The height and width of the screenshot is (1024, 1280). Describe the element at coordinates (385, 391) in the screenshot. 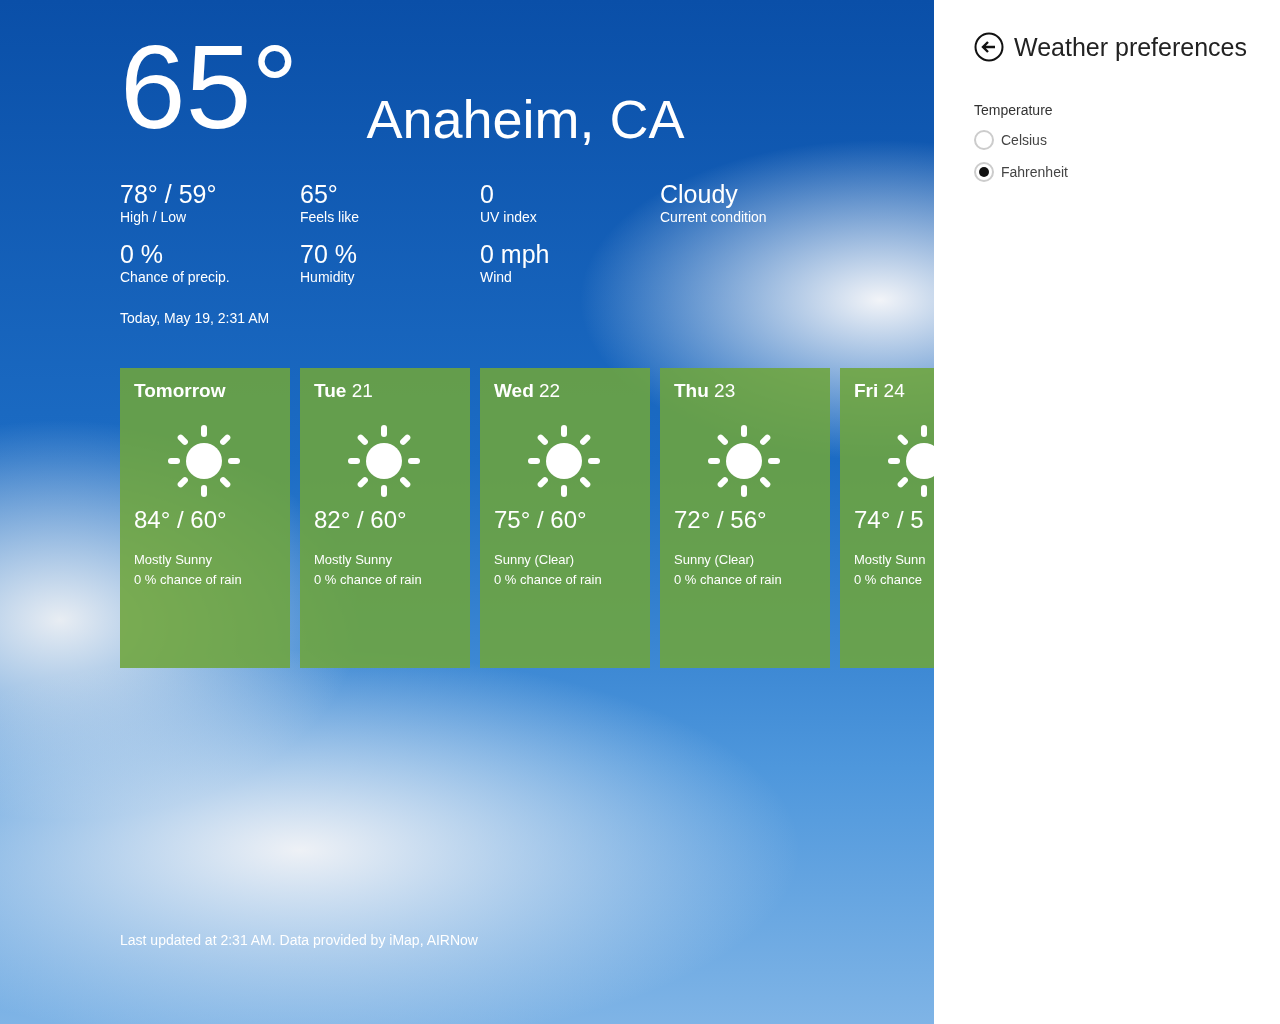

I see `forecast-day: Tue 21` at that location.